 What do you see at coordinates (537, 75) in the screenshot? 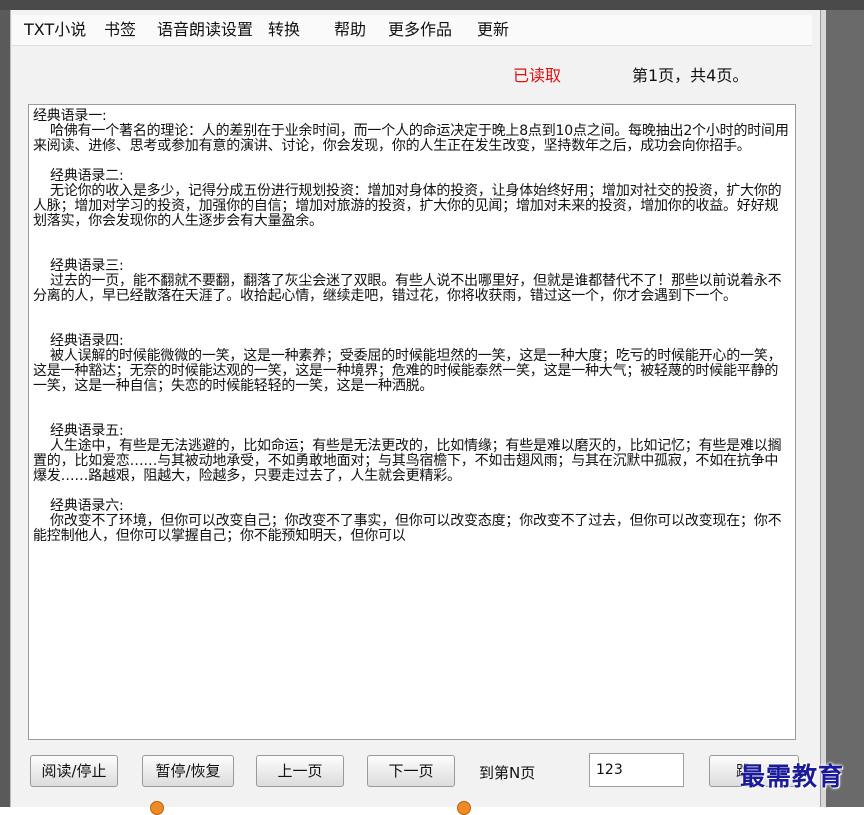
I see `read-status: 已读取` at bounding box center [537, 75].